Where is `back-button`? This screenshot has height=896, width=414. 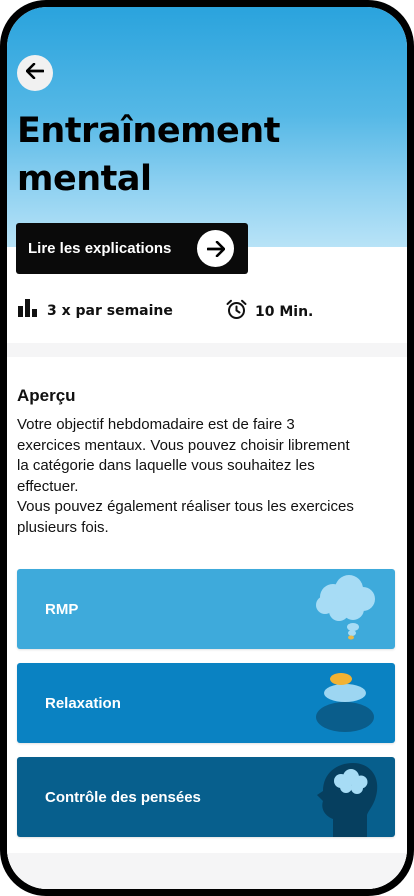
back-button is located at coordinates (35, 73).